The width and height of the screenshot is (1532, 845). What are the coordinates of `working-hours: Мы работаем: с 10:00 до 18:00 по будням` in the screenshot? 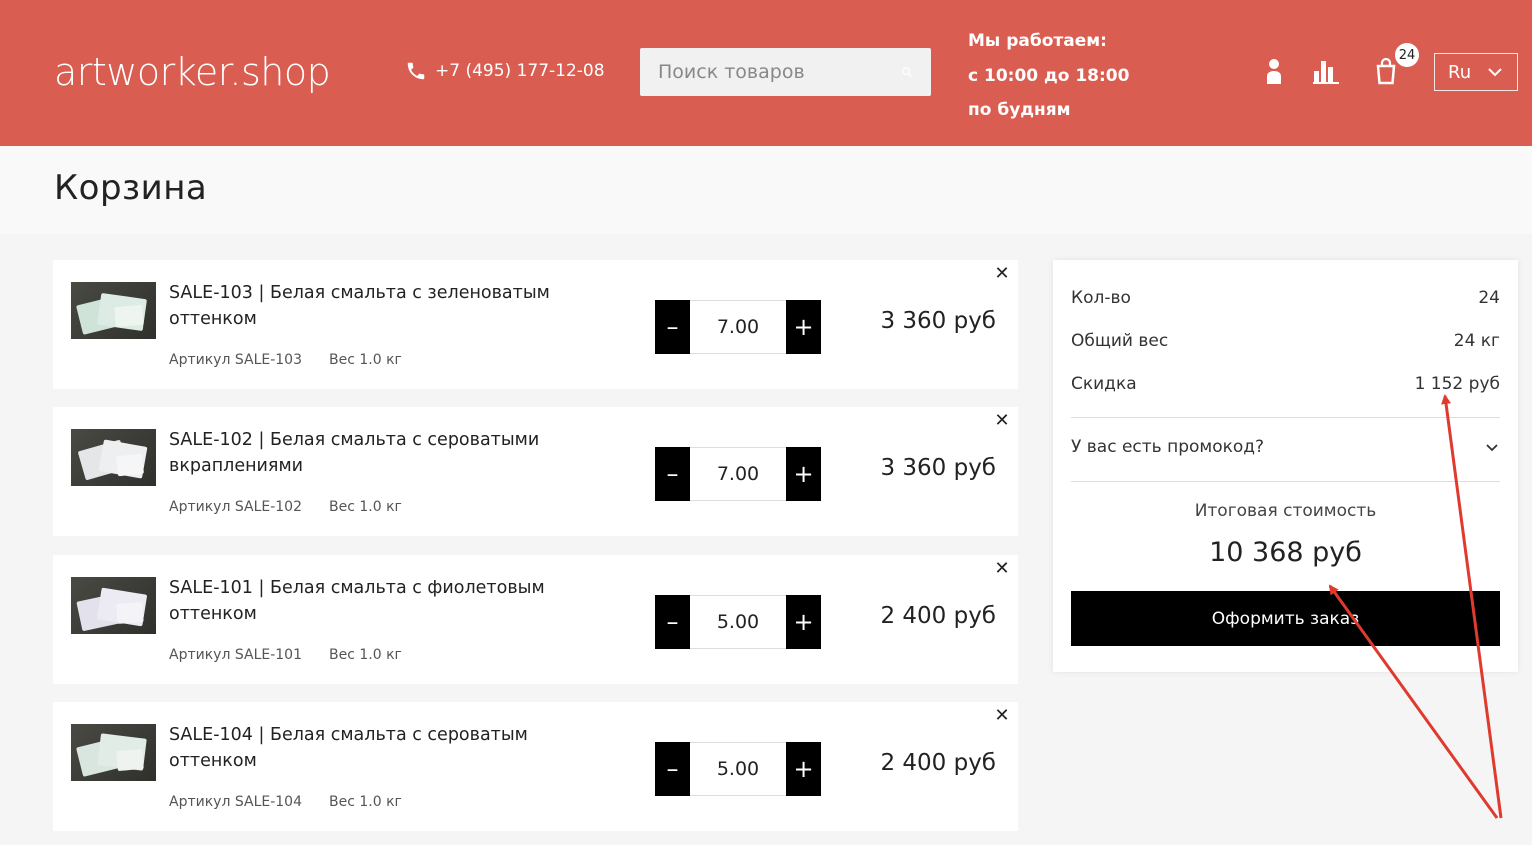 It's located at (1048, 76).